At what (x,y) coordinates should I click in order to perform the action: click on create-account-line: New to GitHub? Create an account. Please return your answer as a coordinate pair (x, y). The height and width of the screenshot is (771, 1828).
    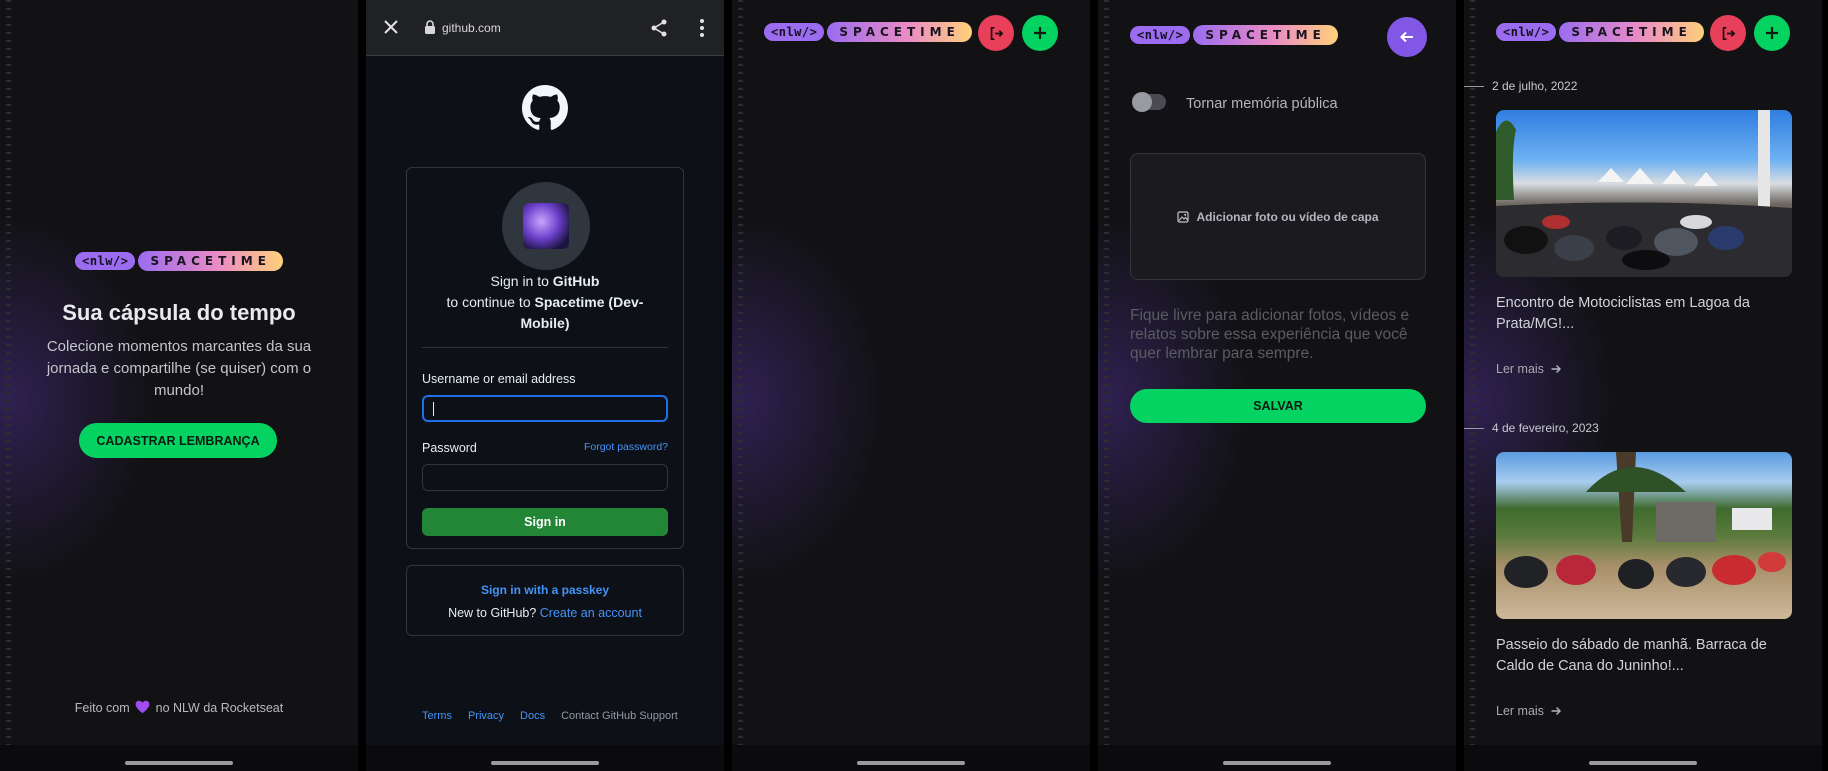
    Looking at the image, I should click on (545, 613).